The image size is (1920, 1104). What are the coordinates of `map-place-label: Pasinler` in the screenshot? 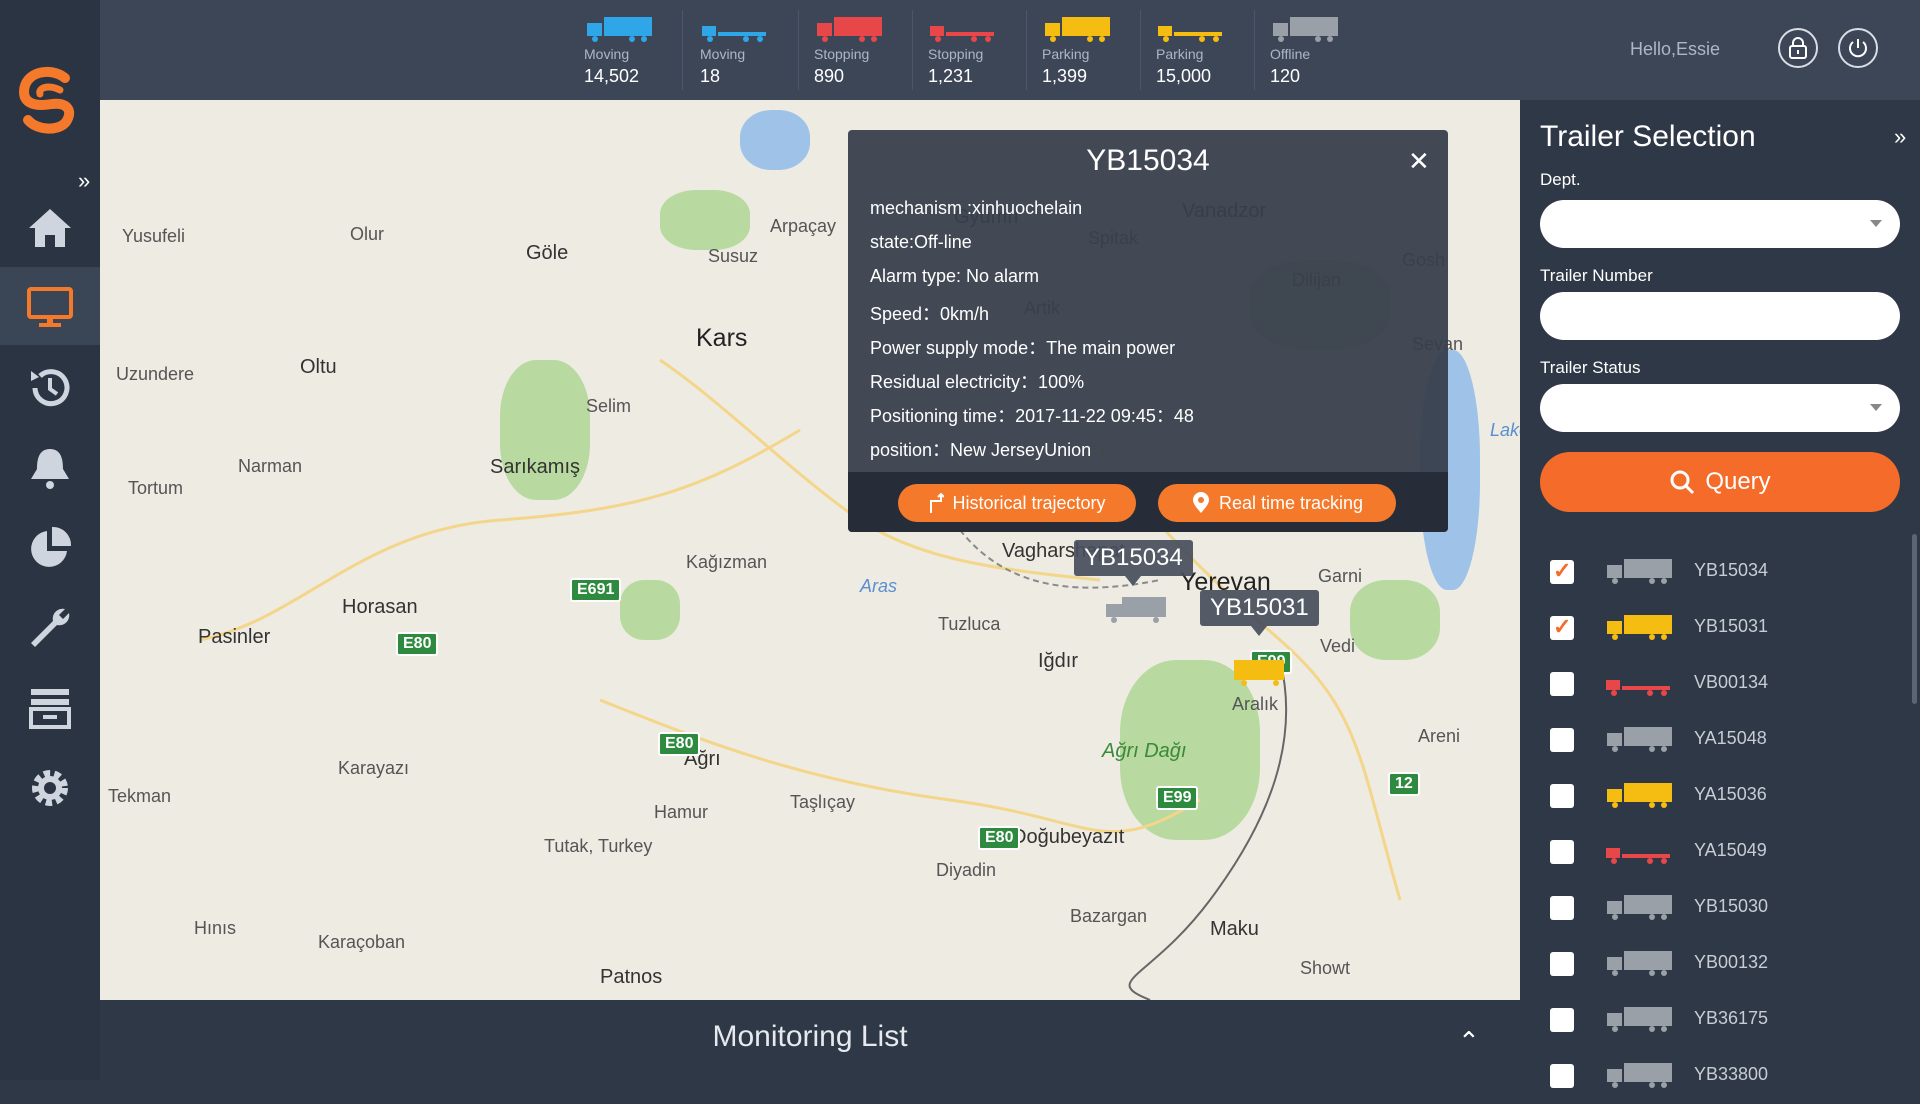 It's located at (234, 637).